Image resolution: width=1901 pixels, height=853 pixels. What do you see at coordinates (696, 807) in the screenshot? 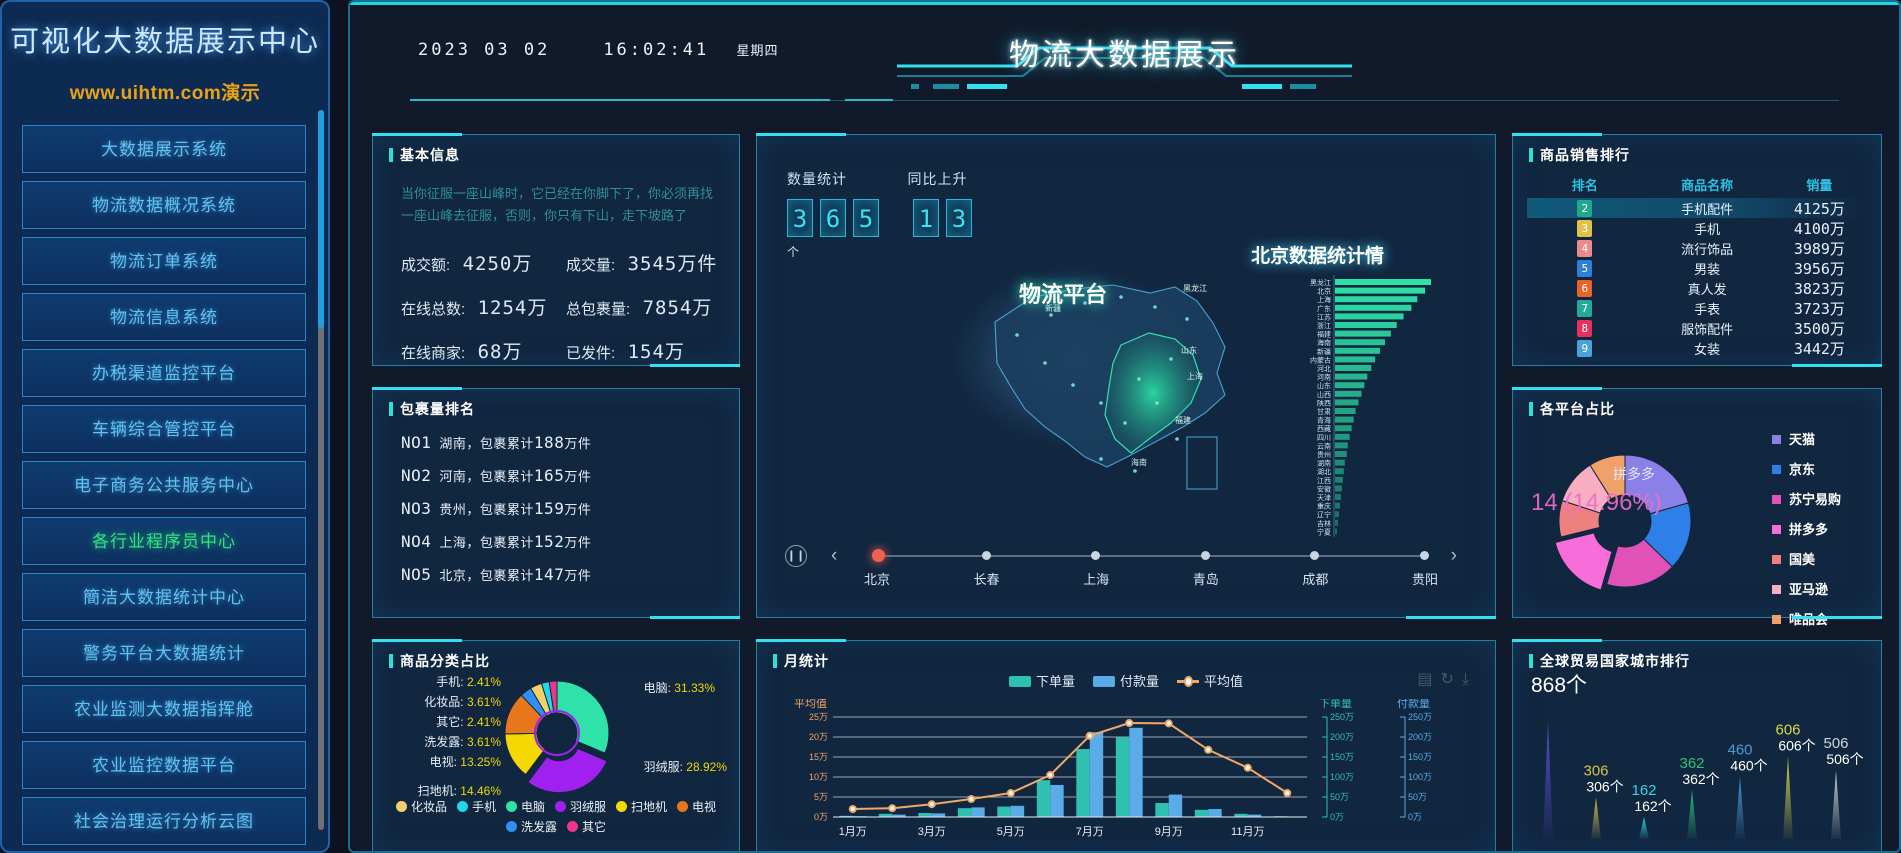
I see `category-legend-item: 电视` at bounding box center [696, 807].